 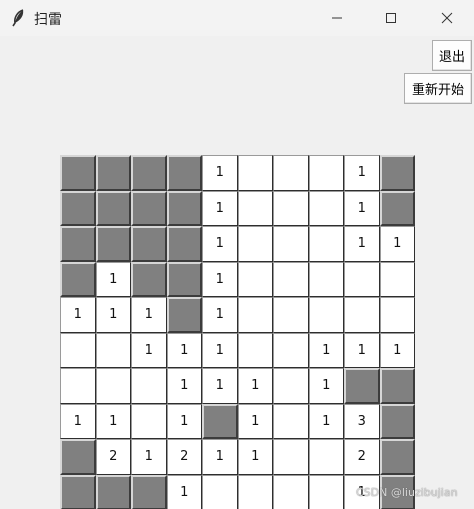 What do you see at coordinates (438, 88) in the screenshot?
I see `restart-button: 重新开始` at bounding box center [438, 88].